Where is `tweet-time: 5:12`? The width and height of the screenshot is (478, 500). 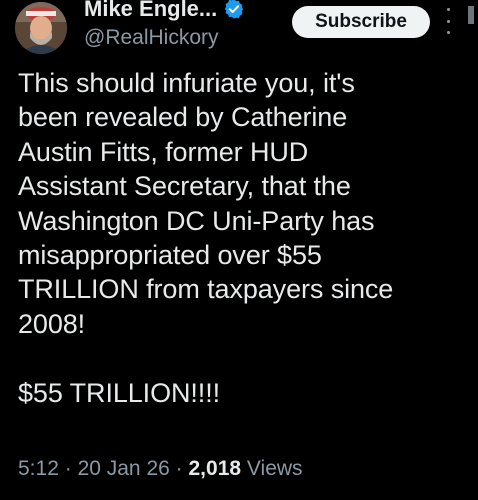
tweet-time: 5:12 is located at coordinates (38, 468).